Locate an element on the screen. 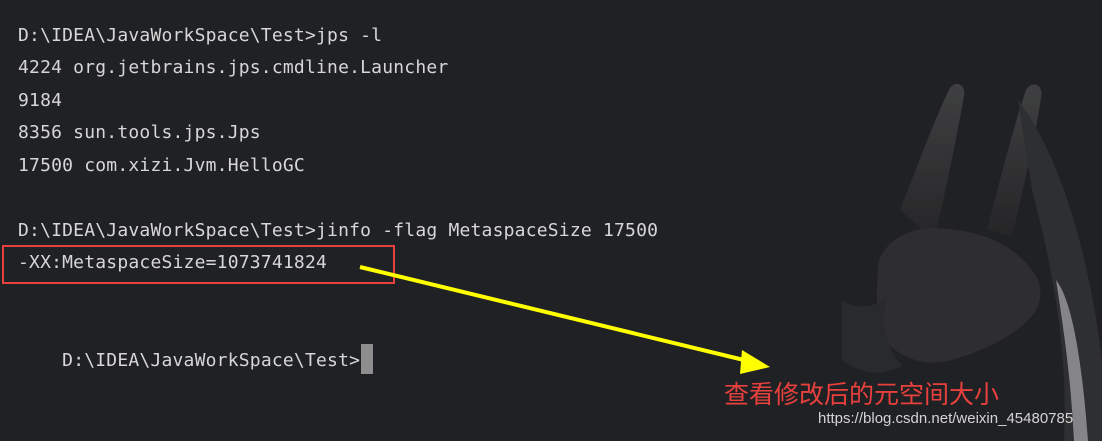 The image size is (1102, 441). blog-watermark: https://blog.csdn.net/weixin_45480785 is located at coordinates (946, 418).